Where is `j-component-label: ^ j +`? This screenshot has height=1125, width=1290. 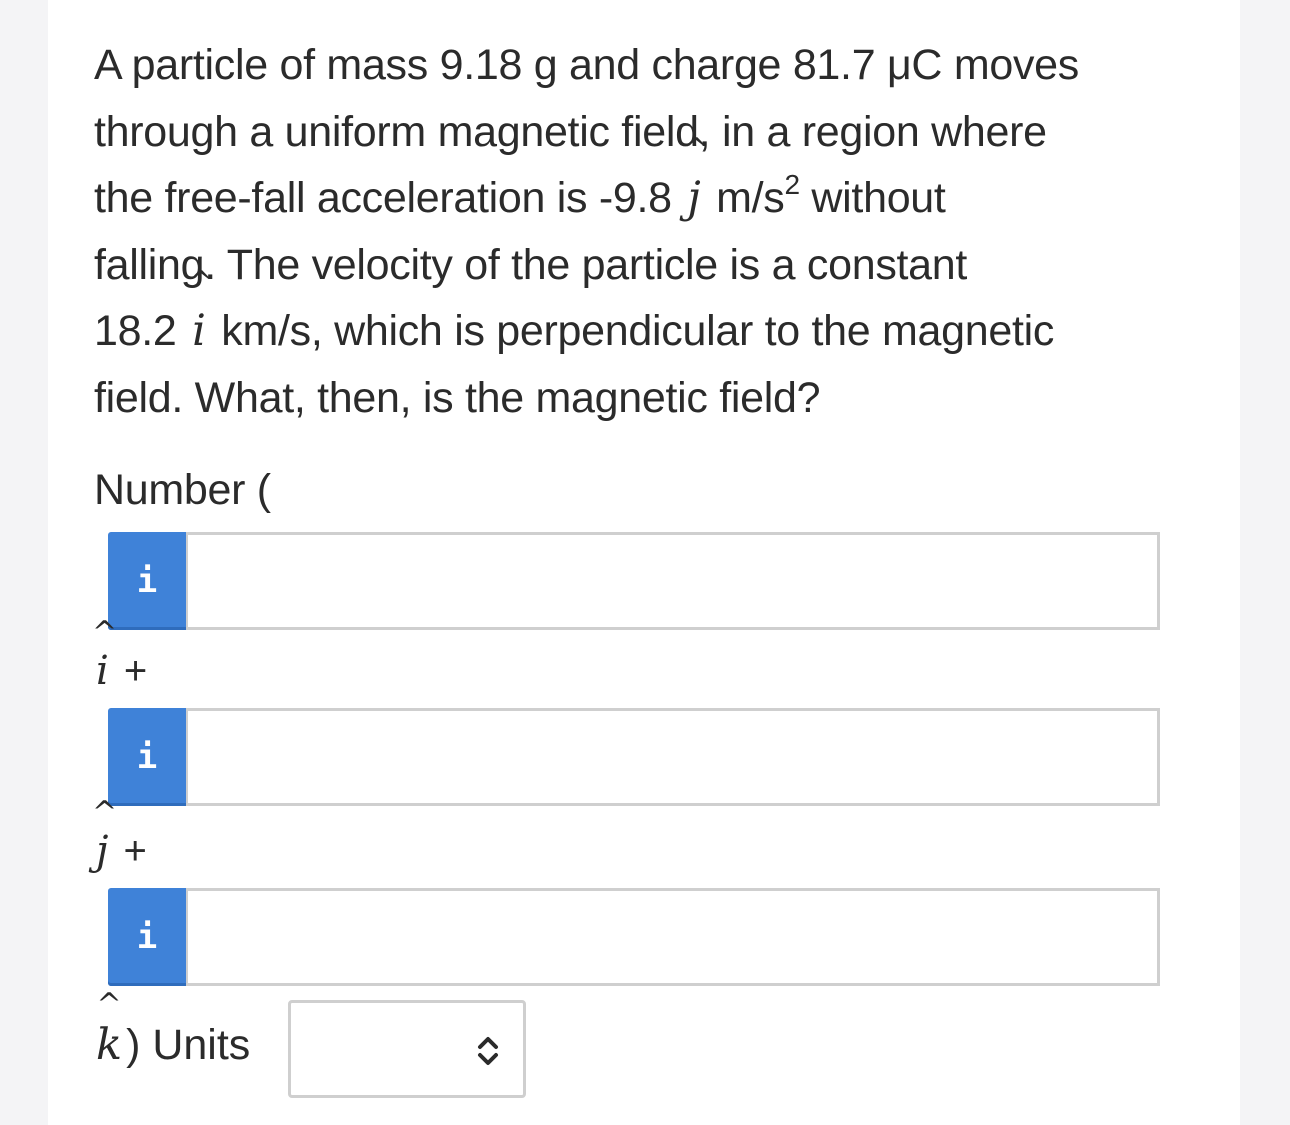
j-component-label: ^ j + is located at coordinates (119, 836).